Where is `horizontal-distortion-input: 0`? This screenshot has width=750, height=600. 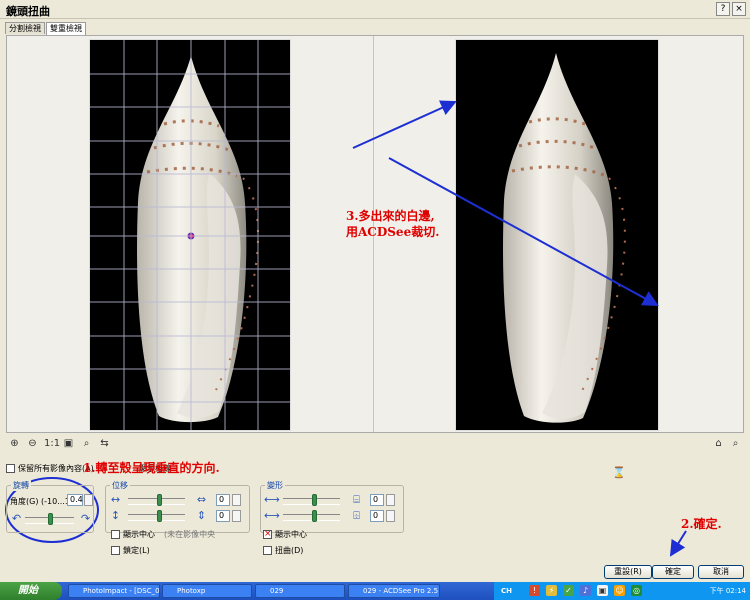 horizontal-distortion-input: 0 is located at coordinates (377, 500).